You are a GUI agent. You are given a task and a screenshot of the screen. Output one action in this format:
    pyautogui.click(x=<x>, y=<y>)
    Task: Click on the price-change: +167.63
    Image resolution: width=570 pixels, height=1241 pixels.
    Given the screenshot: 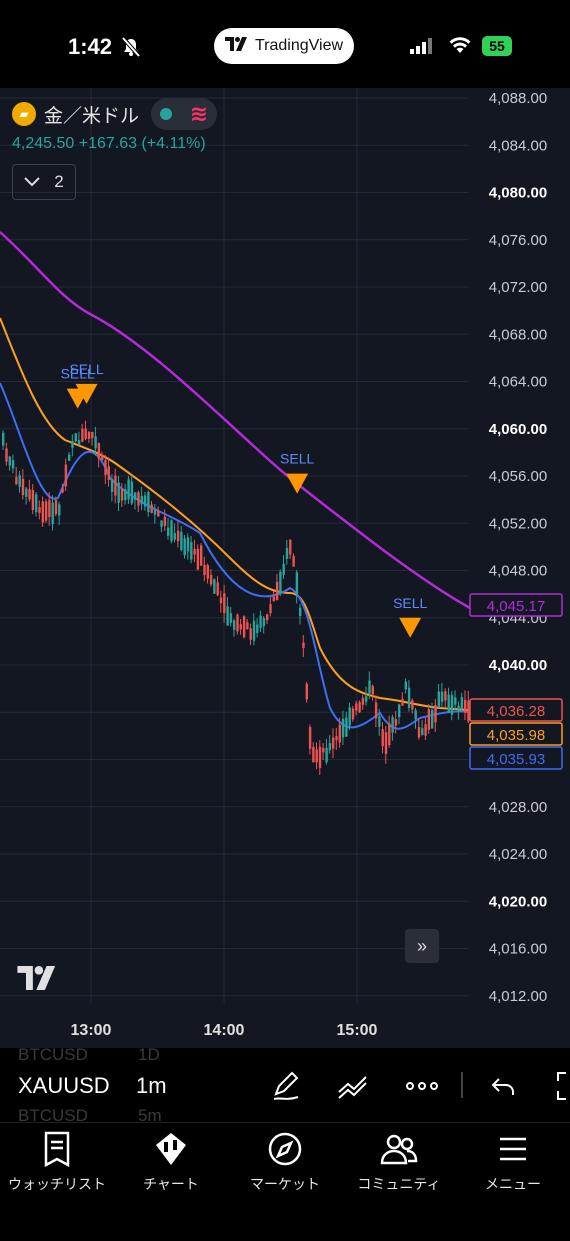 What is the action you would take?
    pyautogui.click(x=108, y=143)
    